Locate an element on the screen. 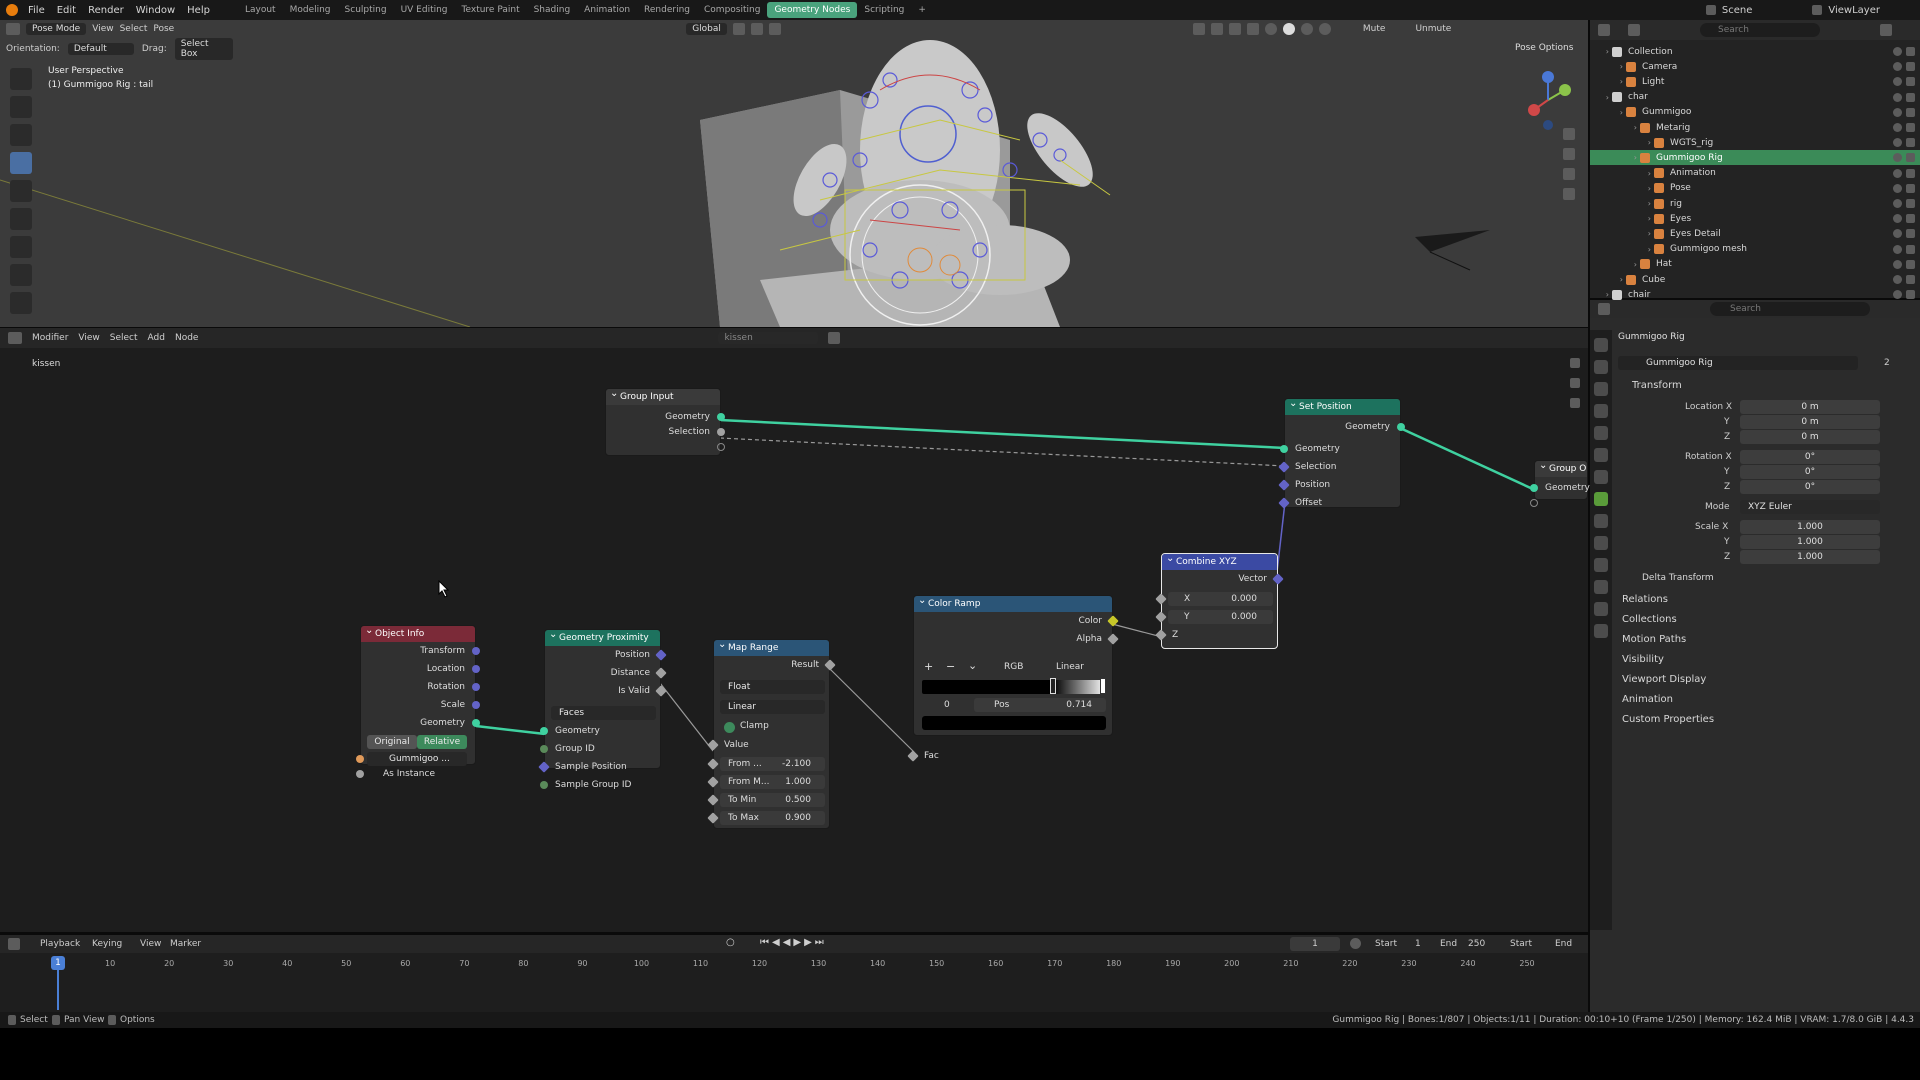  rotation-x-field: 0° is located at coordinates (1810, 457).